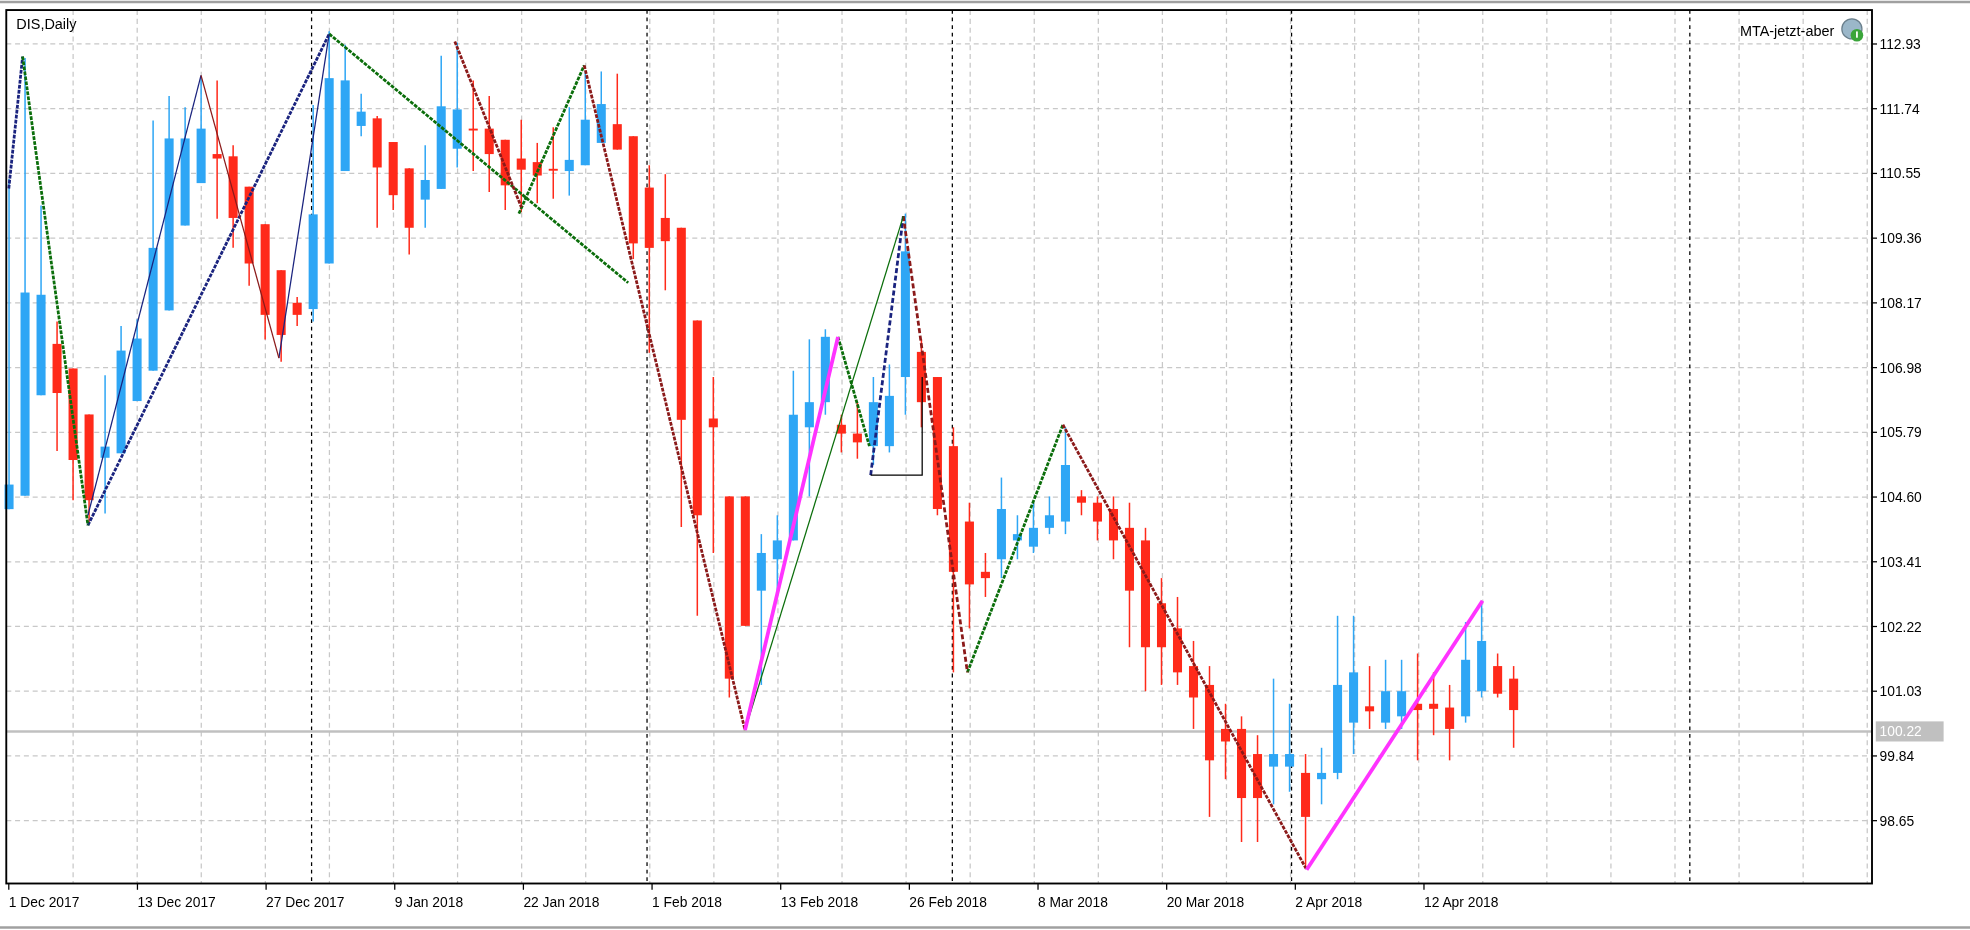 The width and height of the screenshot is (1970, 930). I want to click on price-label: 110.55, so click(1900, 173).